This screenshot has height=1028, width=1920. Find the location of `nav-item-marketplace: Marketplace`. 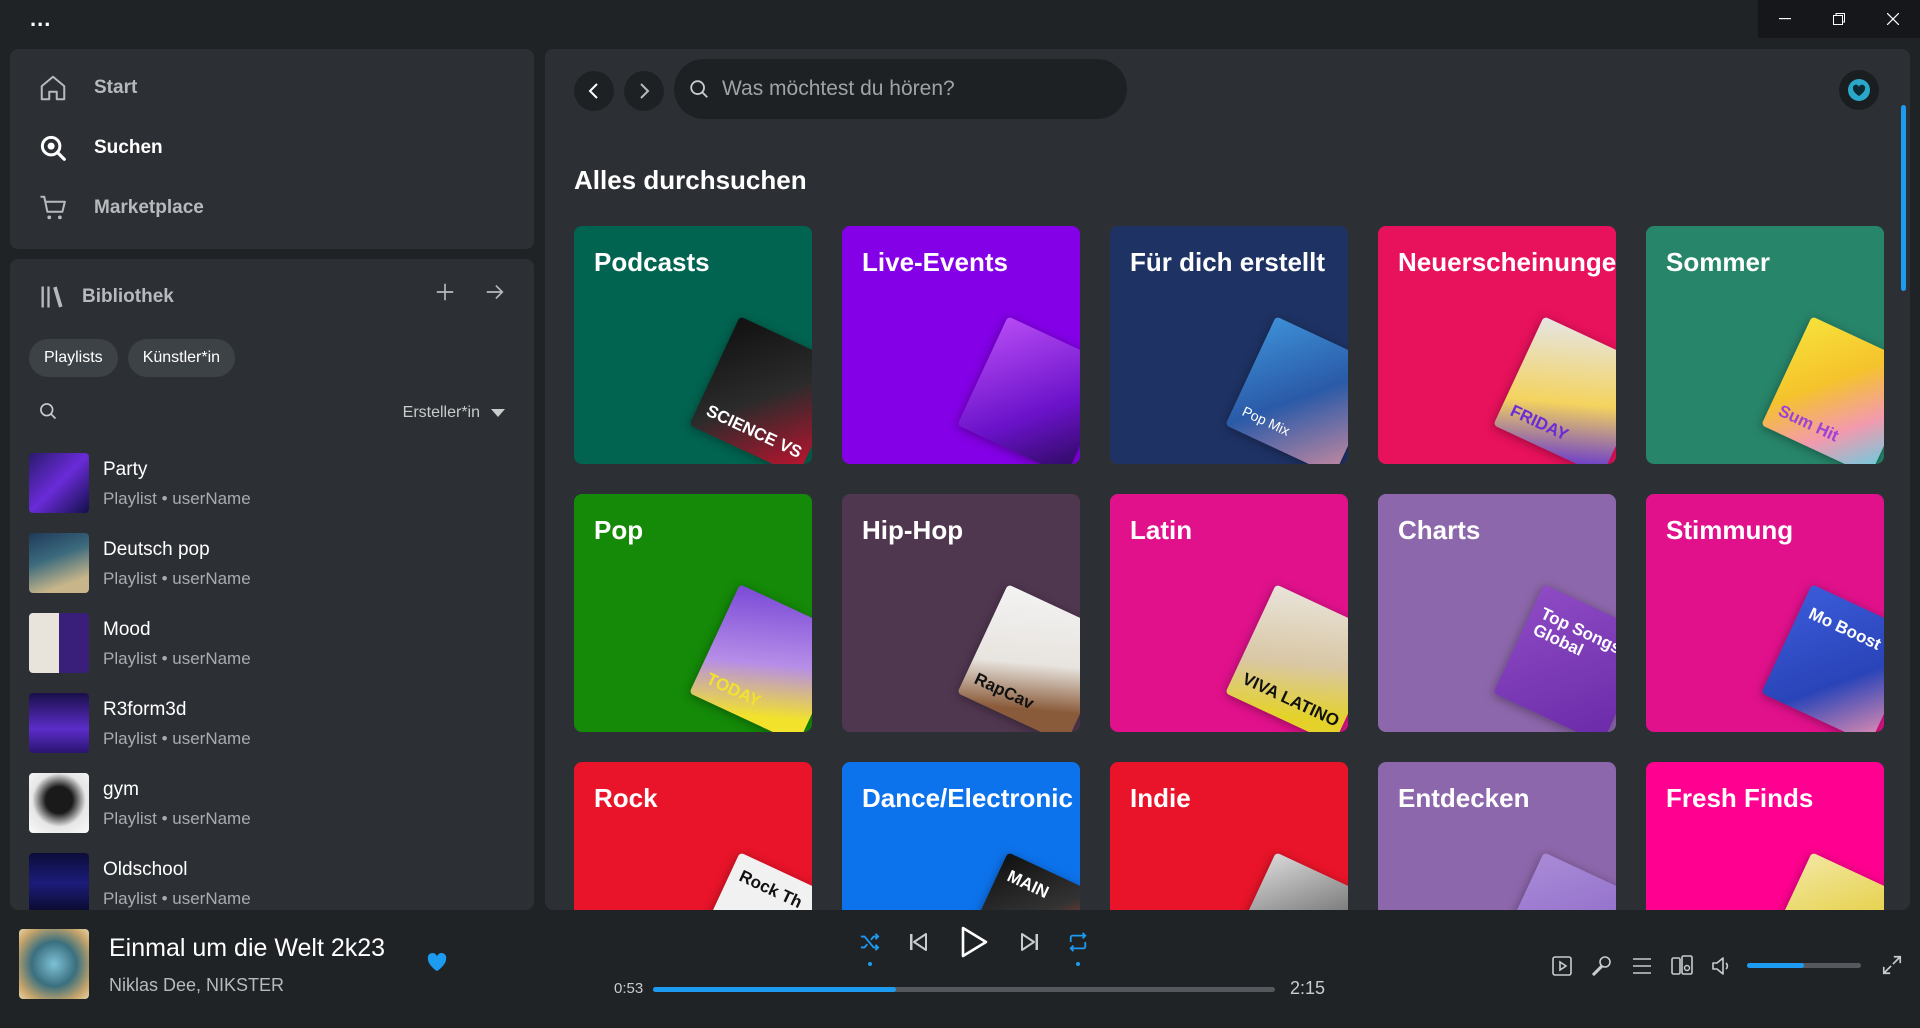

nav-item-marketplace: Marketplace is located at coordinates (121, 208).